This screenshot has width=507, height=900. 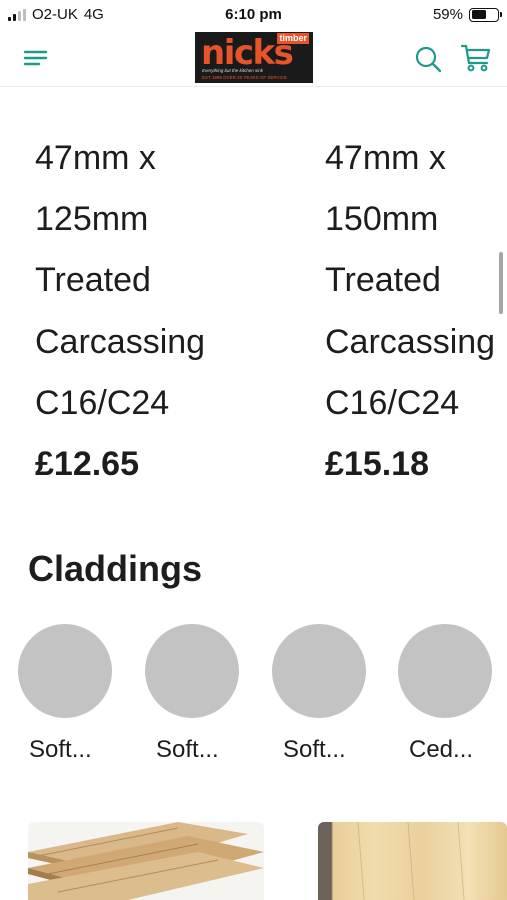 I want to click on search-button, so click(x=428, y=59).